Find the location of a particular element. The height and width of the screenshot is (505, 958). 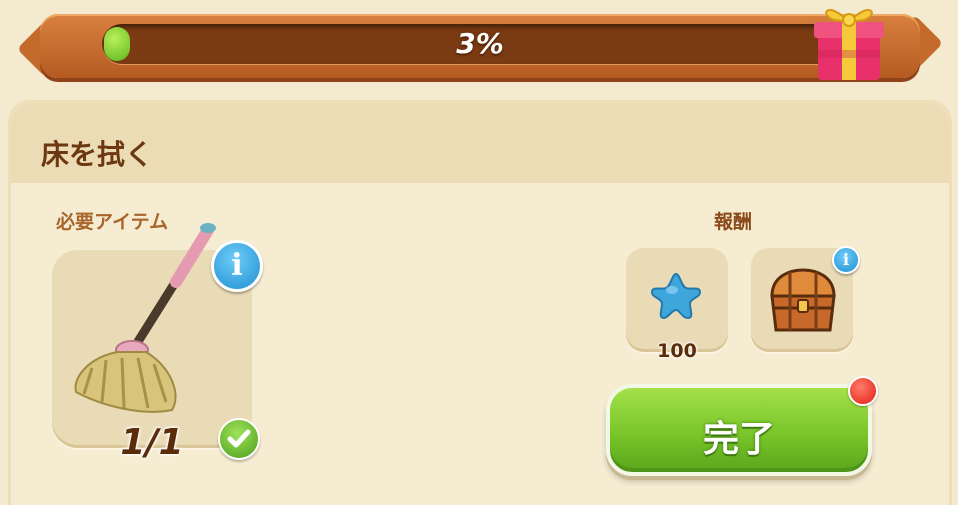

star-reward-amount: 100 is located at coordinates (677, 351).